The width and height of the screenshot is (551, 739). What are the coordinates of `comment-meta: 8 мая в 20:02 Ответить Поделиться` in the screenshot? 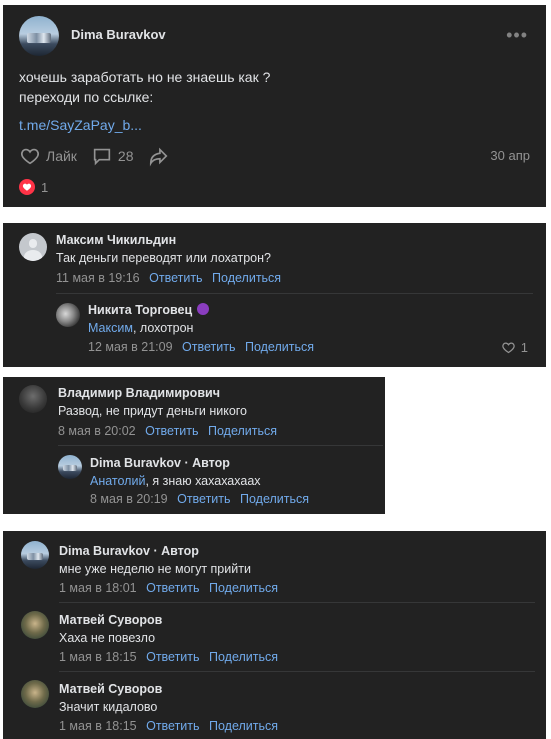 It's located at (167, 431).